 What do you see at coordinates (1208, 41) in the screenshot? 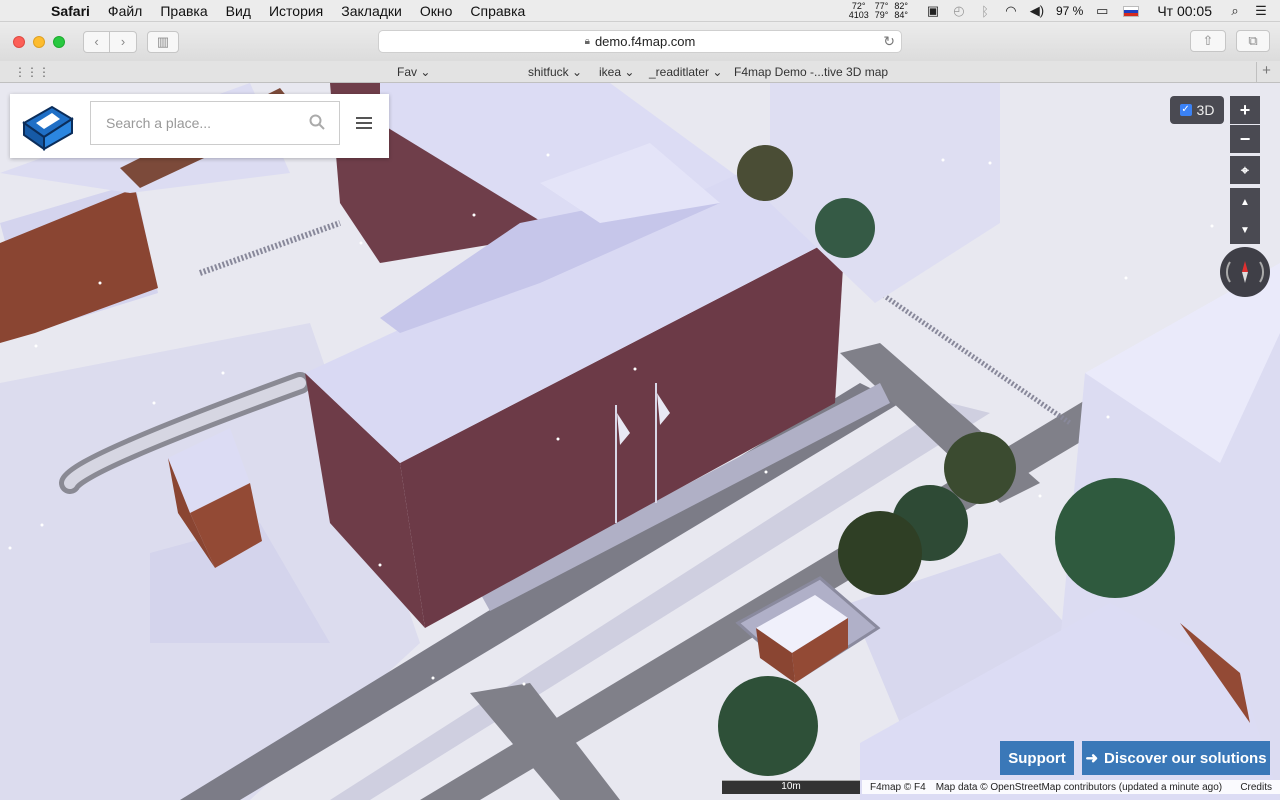
I see `share-button: ⇧` at bounding box center [1208, 41].